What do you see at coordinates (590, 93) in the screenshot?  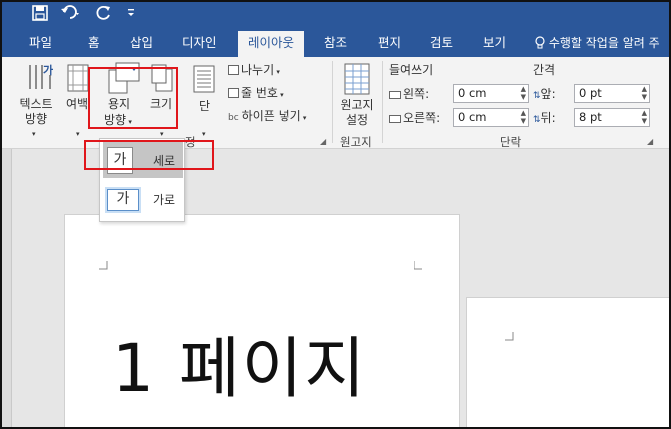 I see `spacing-before-value: 0 pt` at bounding box center [590, 93].